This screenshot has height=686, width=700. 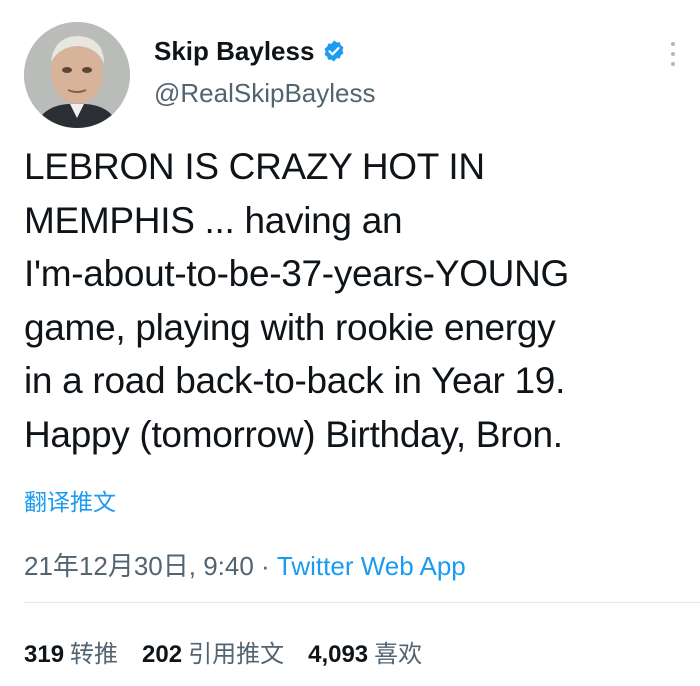 What do you see at coordinates (44, 654) in the screenshot?
I see `retweets-count: 319` at bounding box center [44, 654].